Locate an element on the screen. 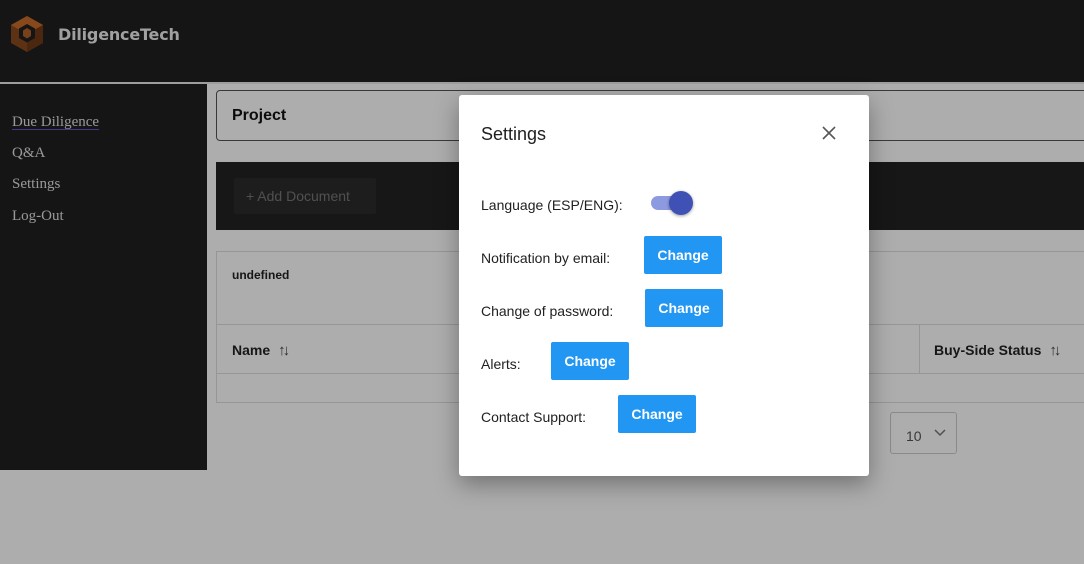  support-change-button: Change is located at coordinates (657, 414).